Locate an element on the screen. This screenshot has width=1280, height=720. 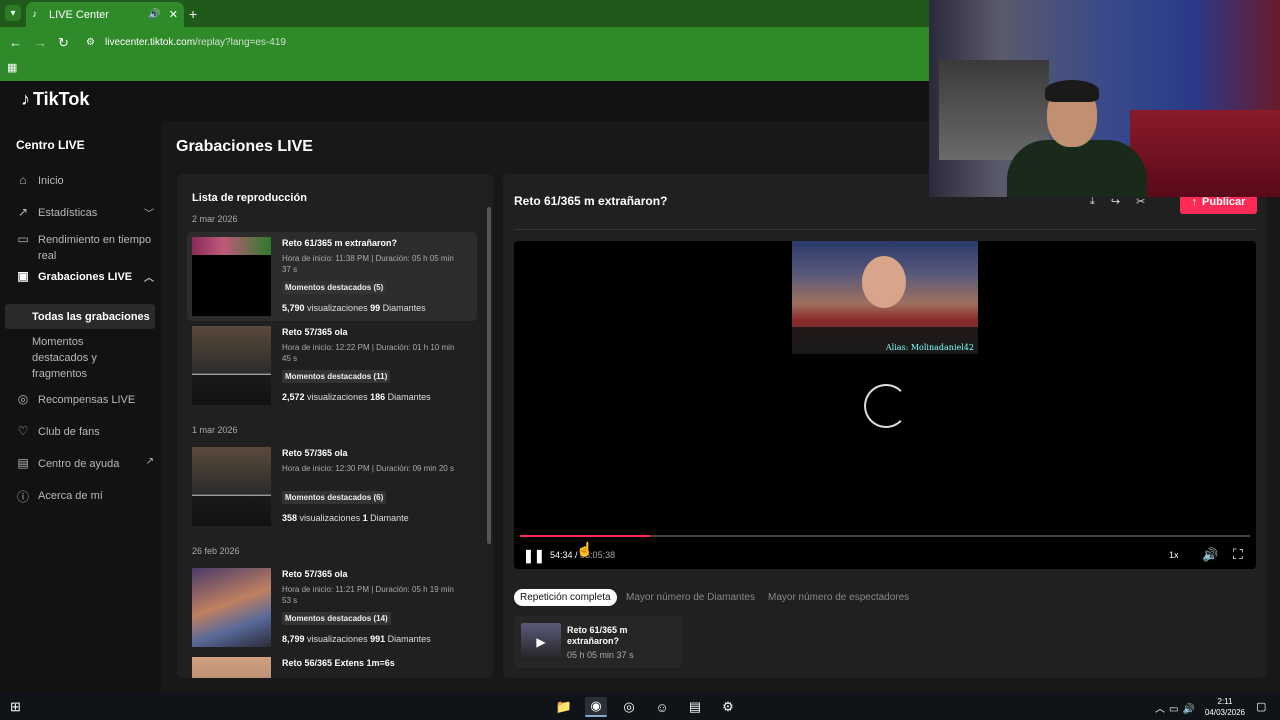
sidebar-item-grabaciones: ▣ Grabaciones LIVE ︿ is located at coordinates (85, 277).